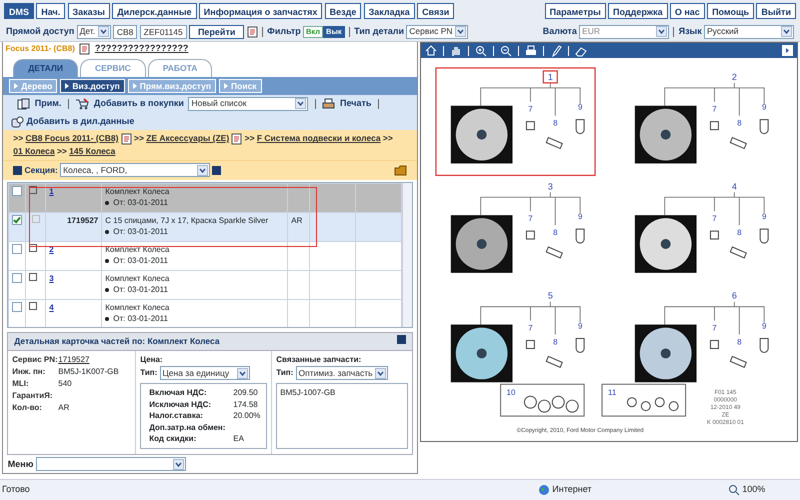  I want to click on list-select: Новый список, so click(248, 103).